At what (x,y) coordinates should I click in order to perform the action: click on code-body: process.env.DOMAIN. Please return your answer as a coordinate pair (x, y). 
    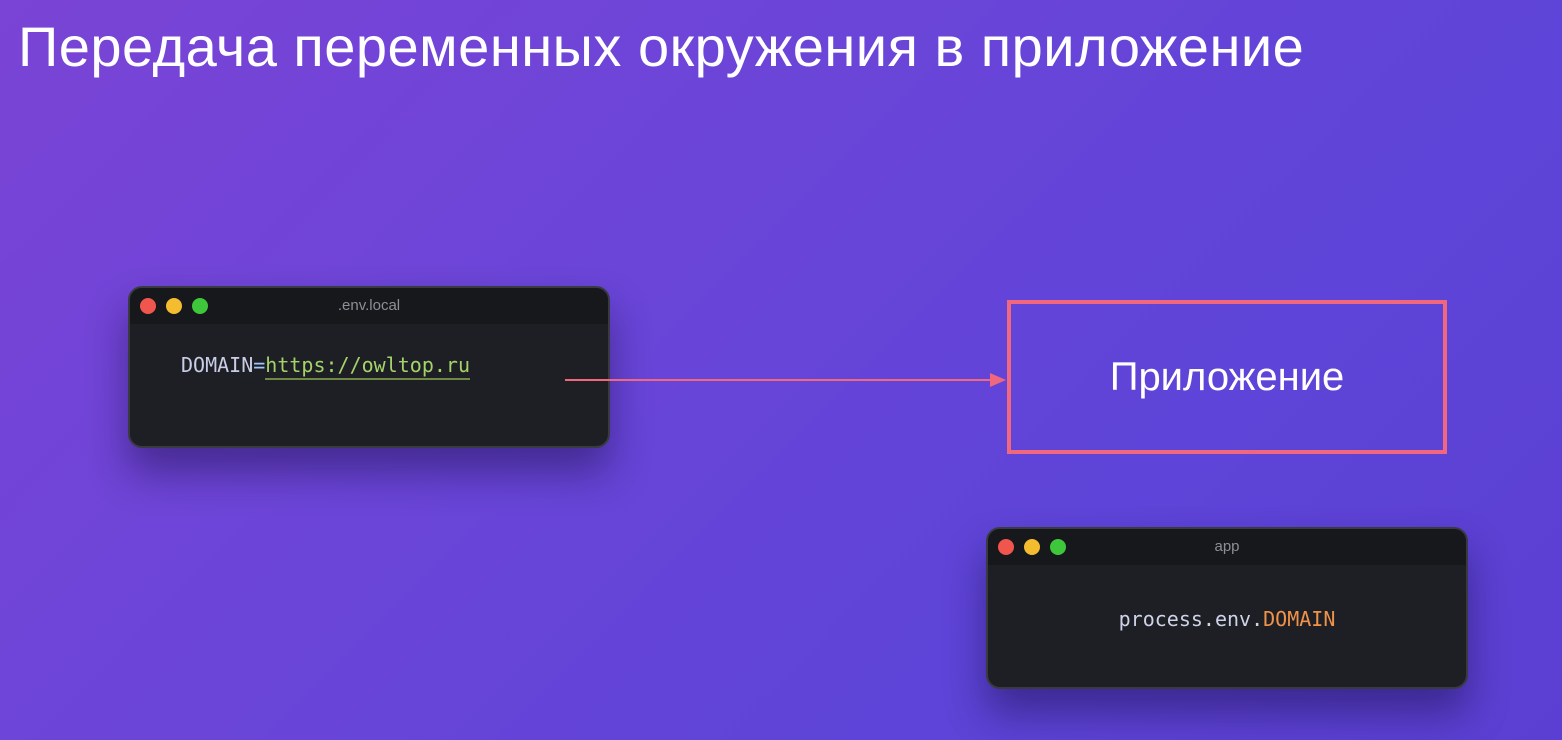
    Looking at the image, I should click on (1227, 626).